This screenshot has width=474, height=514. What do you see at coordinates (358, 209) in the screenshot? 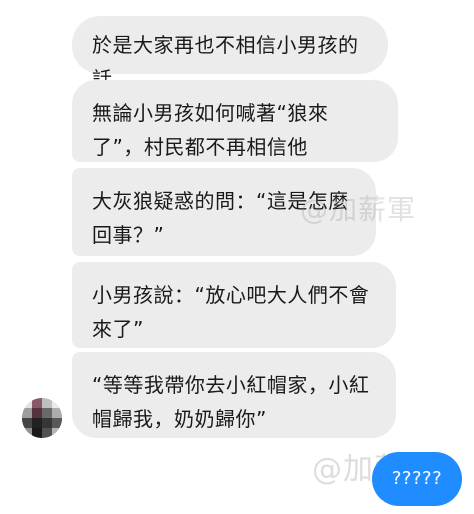
I see `watermark: @加薪軍` at bounding box center [358, 209].